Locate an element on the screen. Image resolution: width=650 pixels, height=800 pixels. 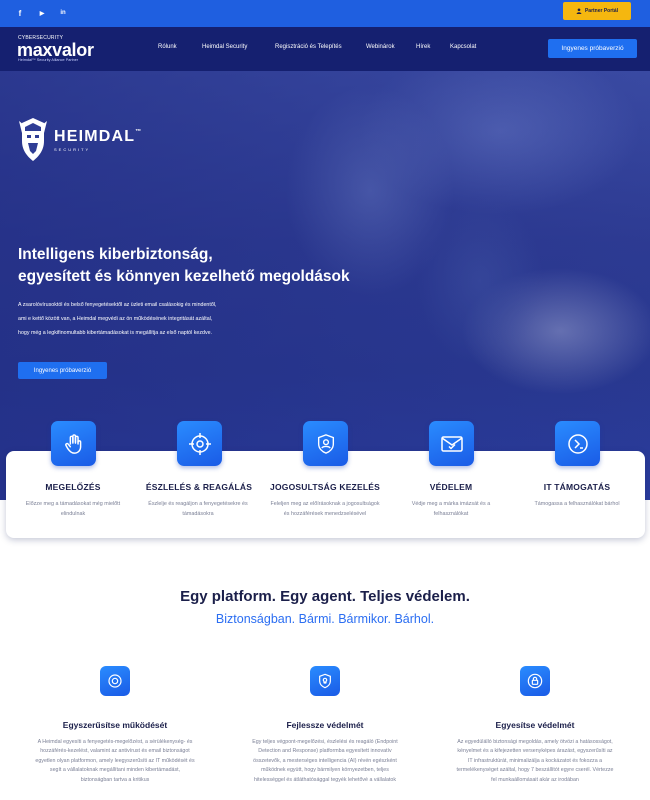
free-trial-nav-button: Ingyenes próbaverzió is located at coordinates (592, 48).